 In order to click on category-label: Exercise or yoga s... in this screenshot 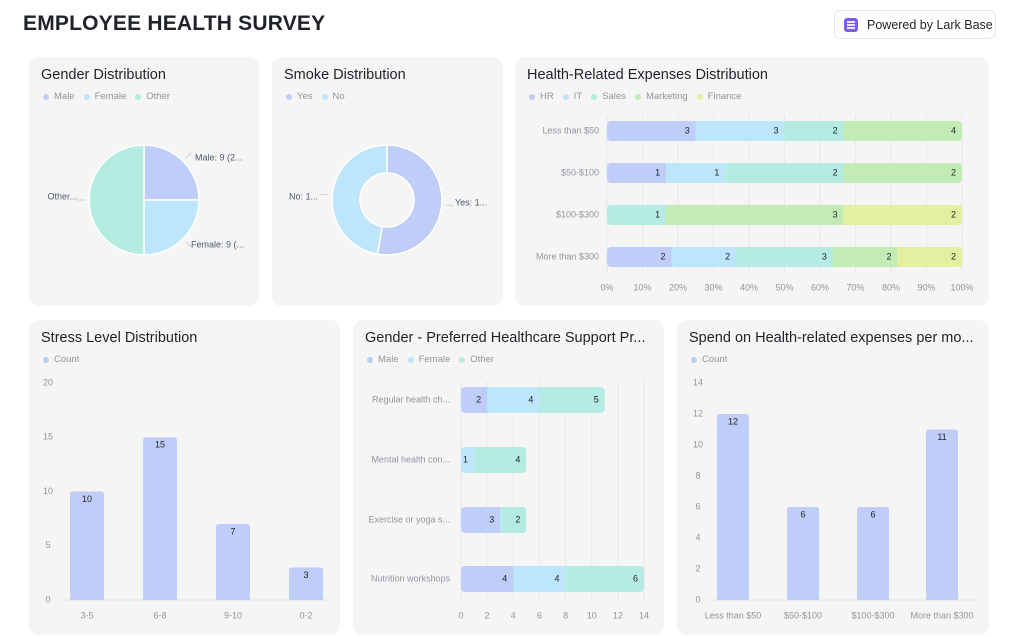, I will do `click(409, 519)`.